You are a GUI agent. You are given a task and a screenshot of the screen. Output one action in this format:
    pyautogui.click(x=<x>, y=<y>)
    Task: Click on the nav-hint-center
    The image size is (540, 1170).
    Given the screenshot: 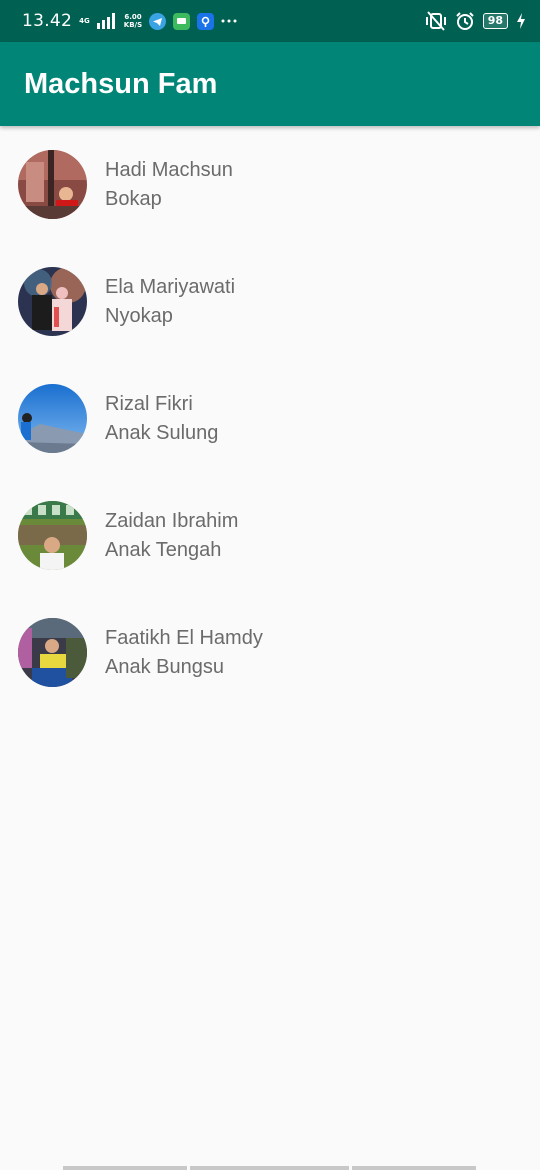 What is the action you would take?
    pyautogui.click(x=269, y=1168)
    